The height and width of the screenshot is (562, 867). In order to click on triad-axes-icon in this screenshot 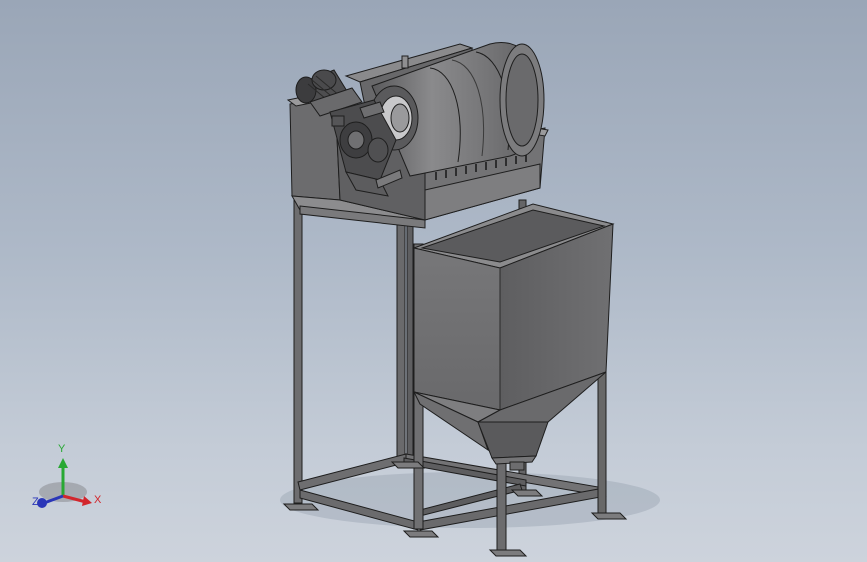, I will do `click(64, 483)`.